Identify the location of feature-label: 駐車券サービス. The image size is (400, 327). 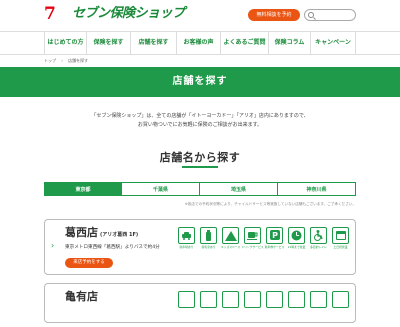
(274, 247).